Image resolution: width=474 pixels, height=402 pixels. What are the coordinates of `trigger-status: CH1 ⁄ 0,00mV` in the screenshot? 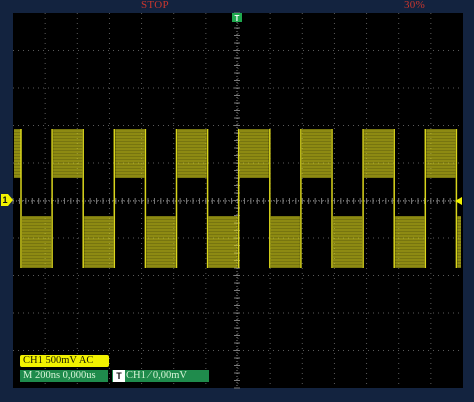 It's located at (160, 376).